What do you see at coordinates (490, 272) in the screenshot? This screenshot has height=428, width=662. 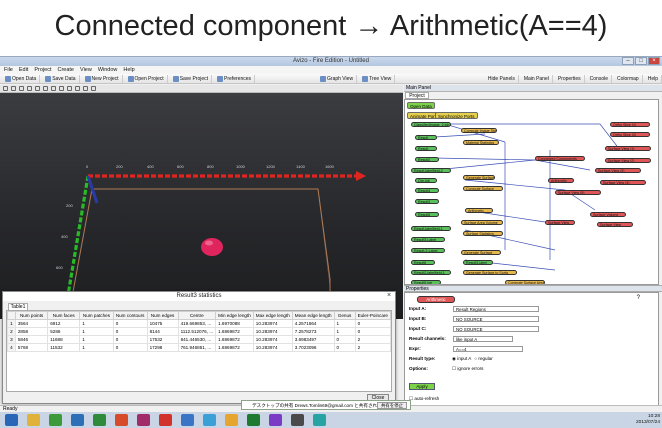 I see `compute-node: Generate Surface to Surfa` at bounding box center [490, 272].